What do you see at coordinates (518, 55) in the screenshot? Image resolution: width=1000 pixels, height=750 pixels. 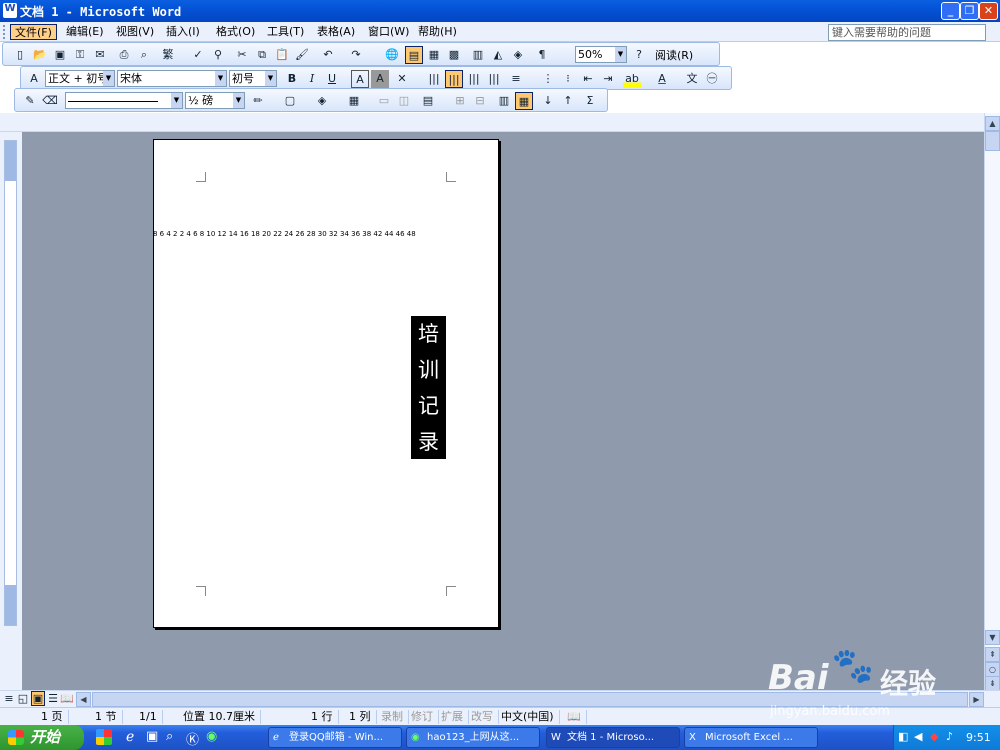 I see `document-map-icon: ◈` at bounding box center [518, 55].